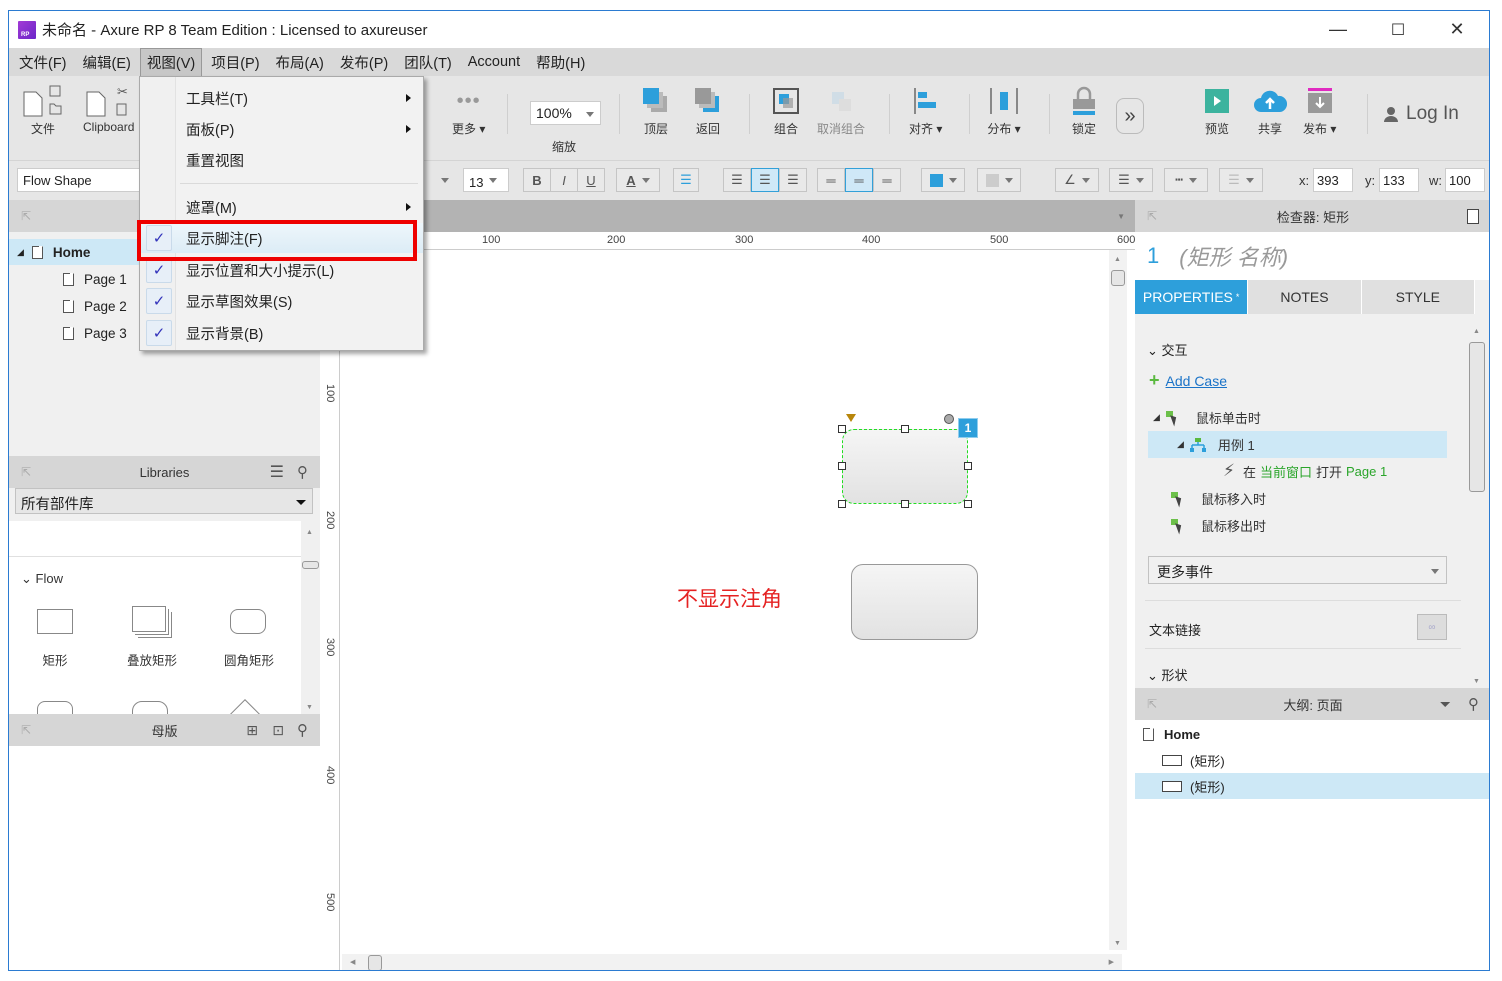 This screenshot has height=981, width=1502. Describe the element at coordinates (1118, 600) in the screenshot. I see `canvas-vertical-scrollbar: ▲ ▼` at that location.